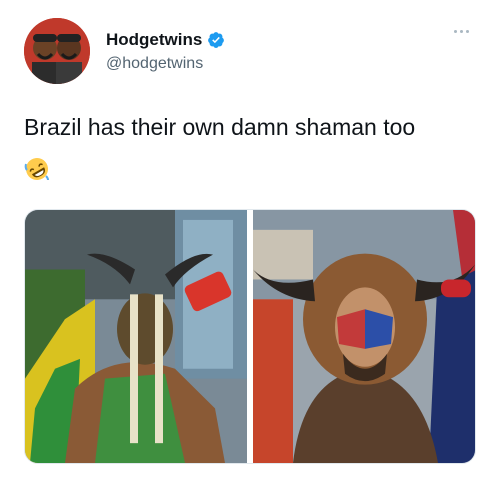 This screenshot has width=500, height=484. What do you see at coordinates (250, 52) in the screenshot?
I see `tweet-header: Hodgetwins @hodgetwins` at bounding box center [250, 52].